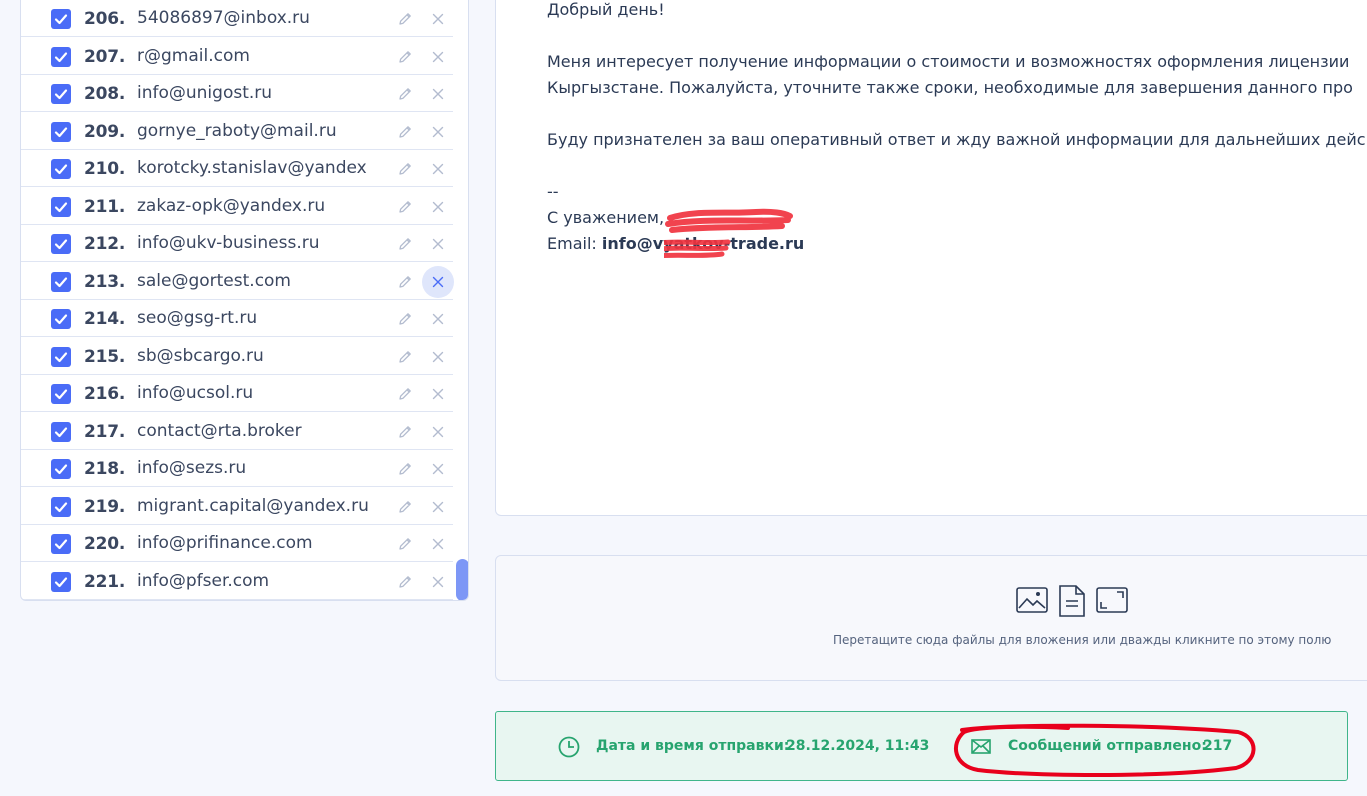 This screenshot has height=796, width=1367. What do you see at coordinates (237, 131) in the screenshot?
I see `recipient-row: 209. gornye_raboty@mail.ru` at bounding box center [237, 131].